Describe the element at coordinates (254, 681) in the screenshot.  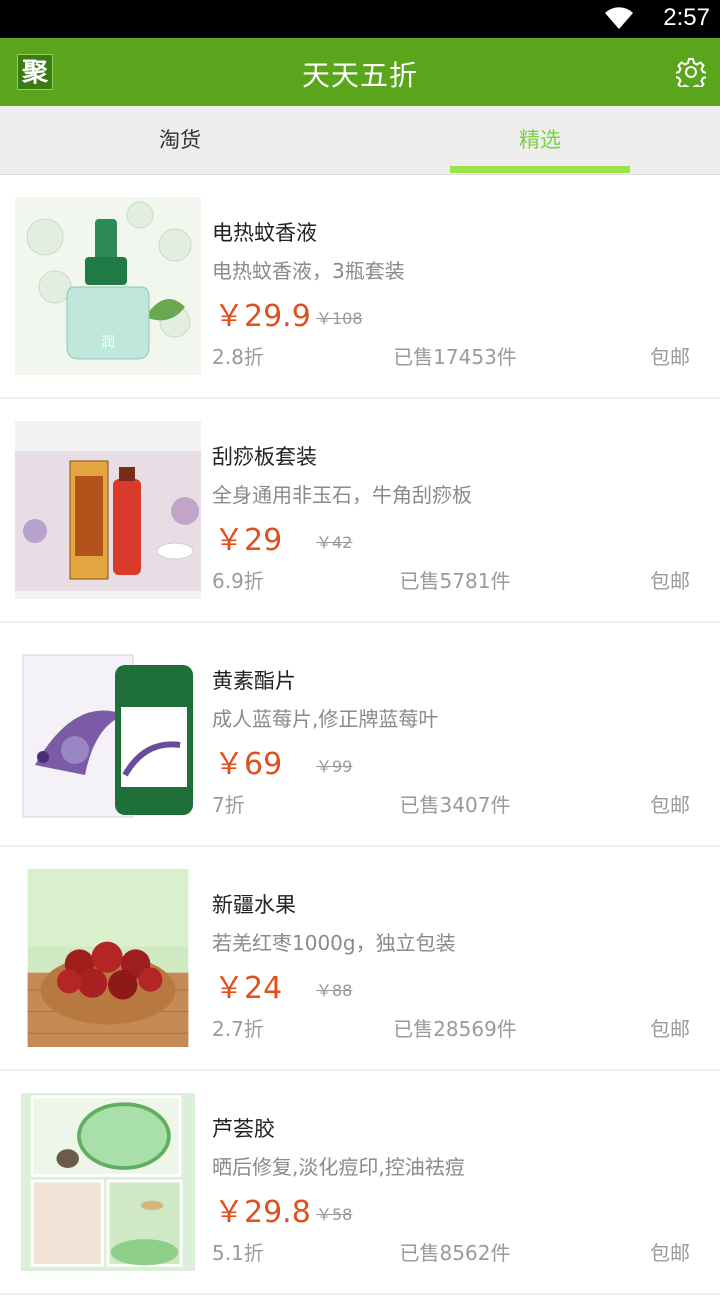
I see `product-name: 黄素酯片` at that location.